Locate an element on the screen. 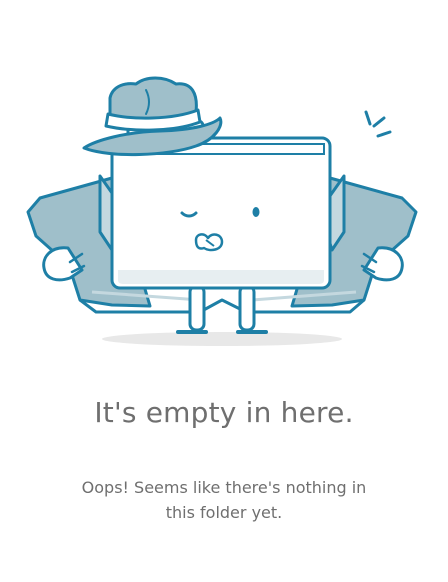  empty-state-title: It's empty in here. is located at coordinates (224, 412).